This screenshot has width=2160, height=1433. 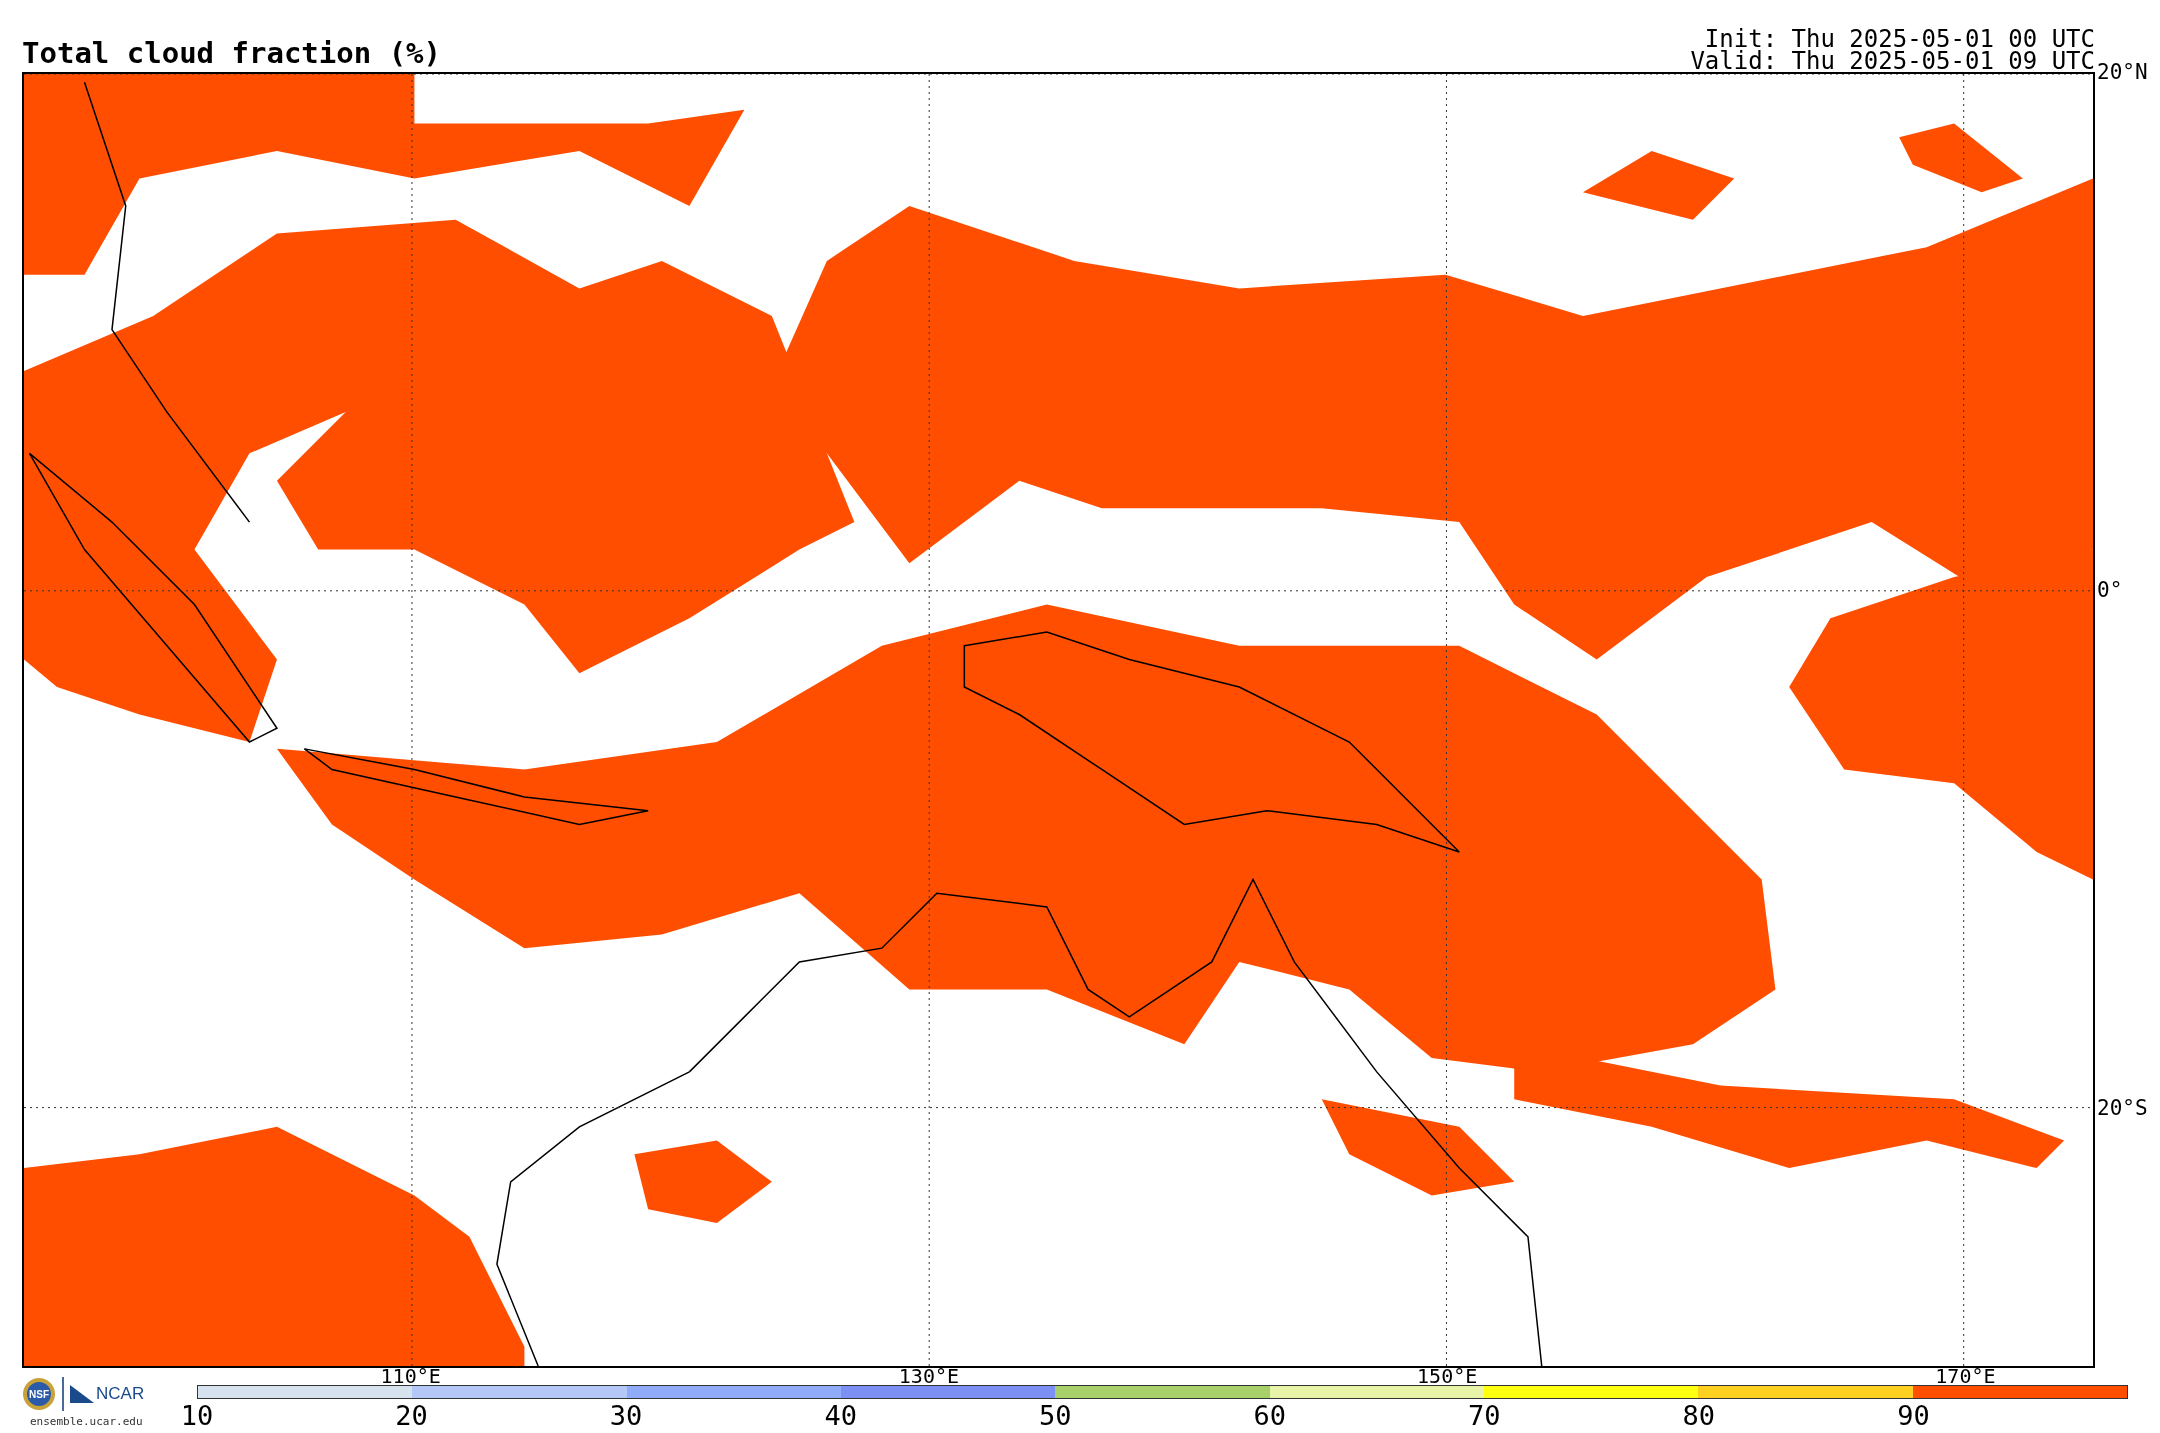 What do you see at coordinates (1055, 1416) in the screenshot?
I see `scale-tick-label: 50` at bounding box center [1055, 1416].